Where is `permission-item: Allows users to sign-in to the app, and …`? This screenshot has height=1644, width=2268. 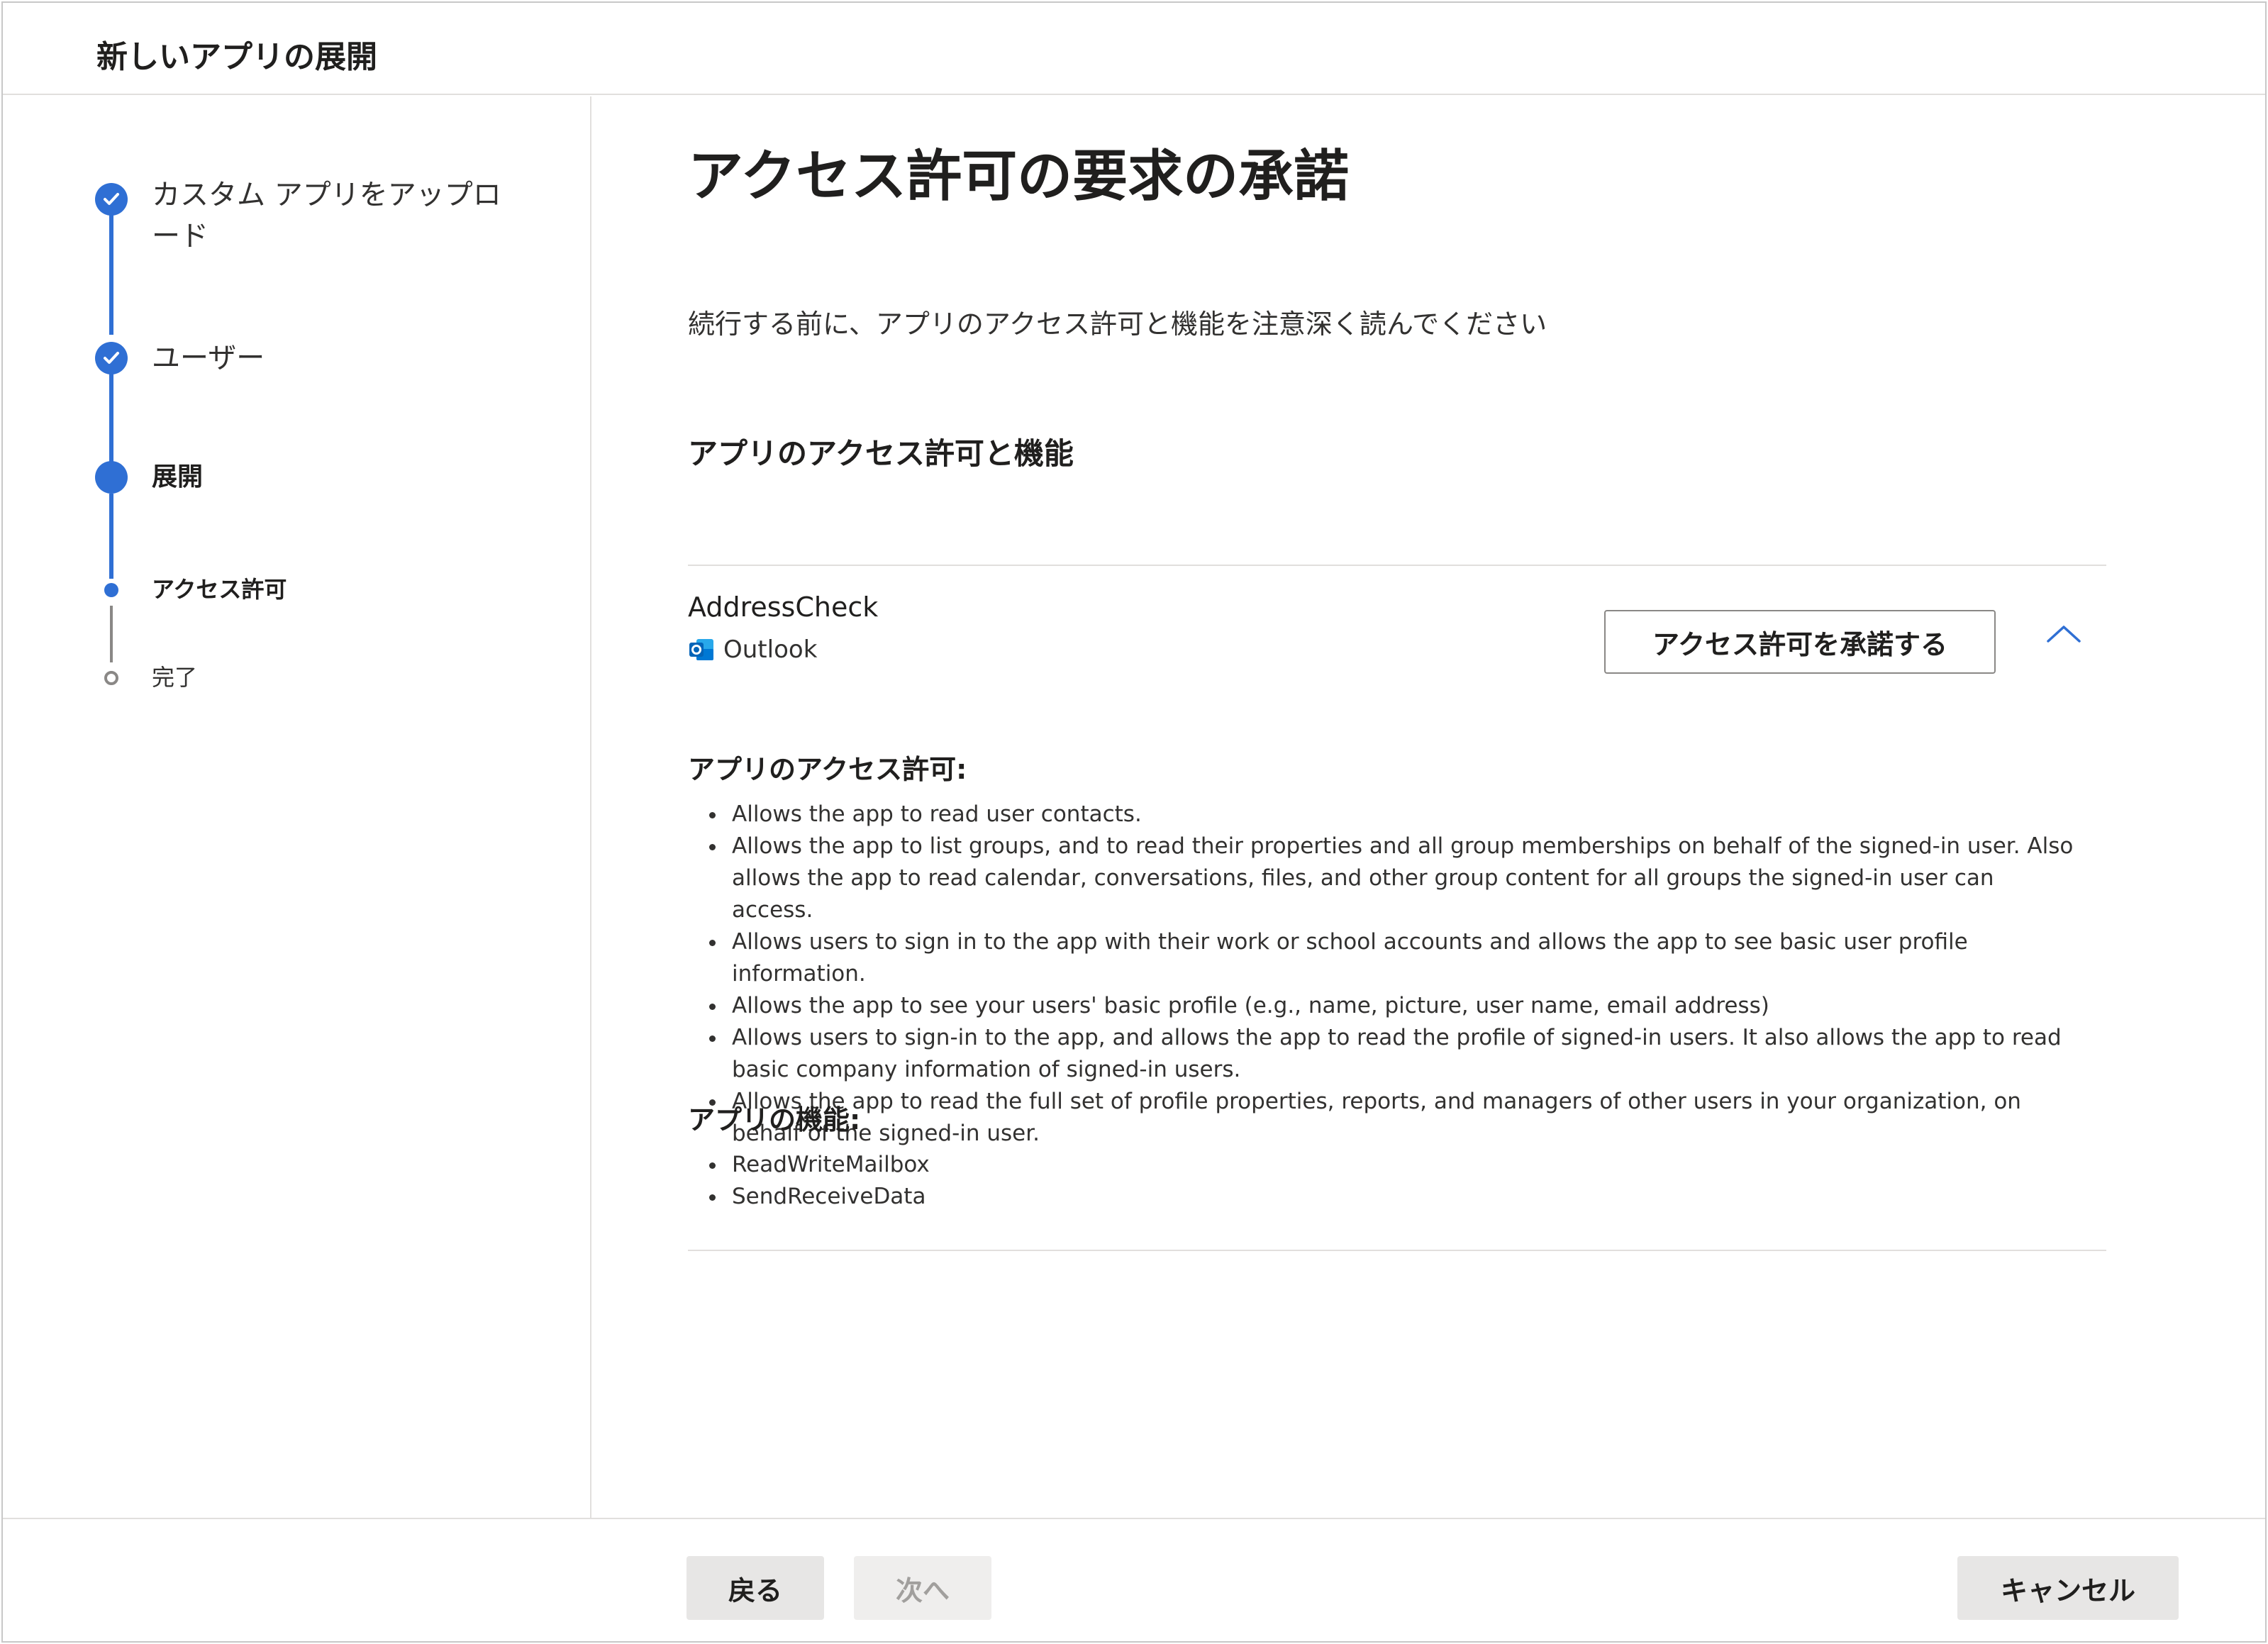 permission-item: Allows users to sign-in to the app, and … is located at coordinates (1383, 1054).